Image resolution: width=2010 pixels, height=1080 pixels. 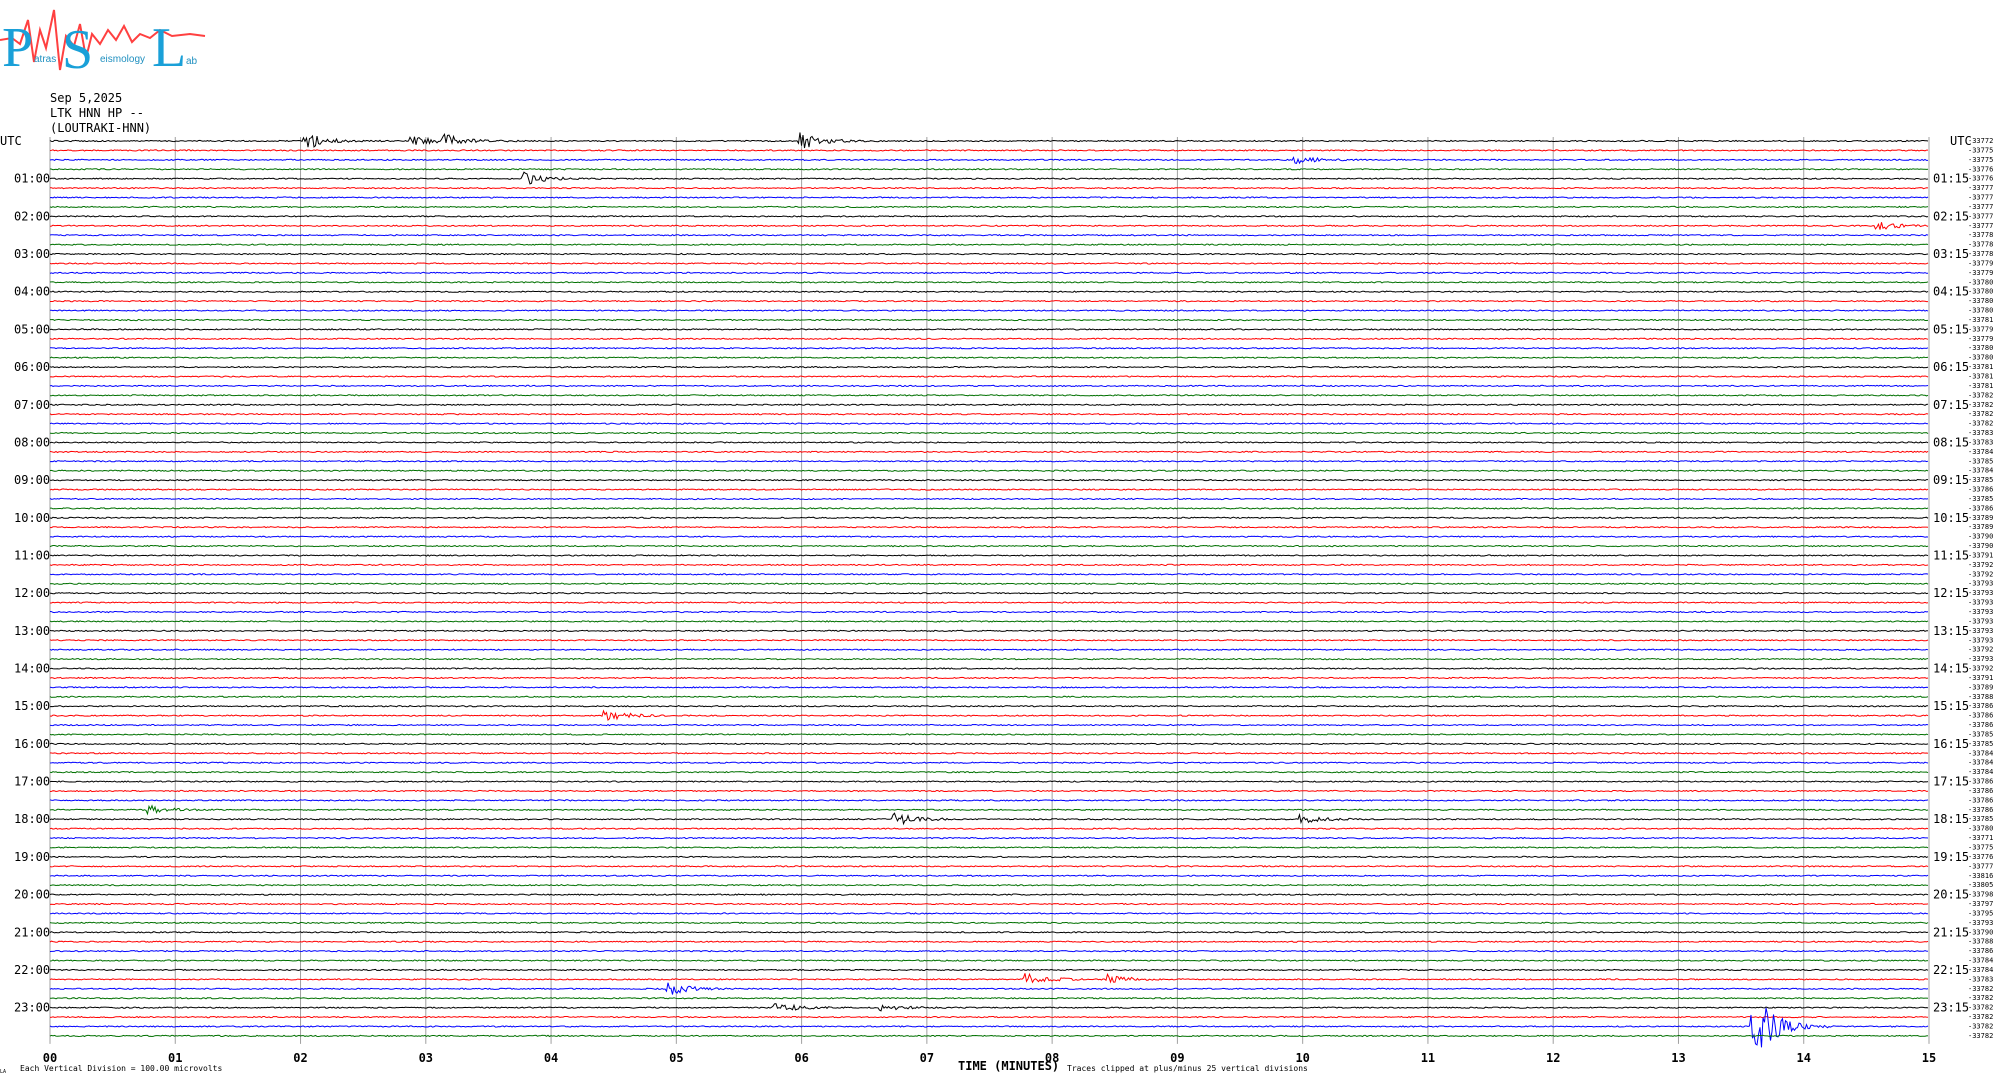 I want to click on x-tick-label: 05, so click(x=676, y=1058).